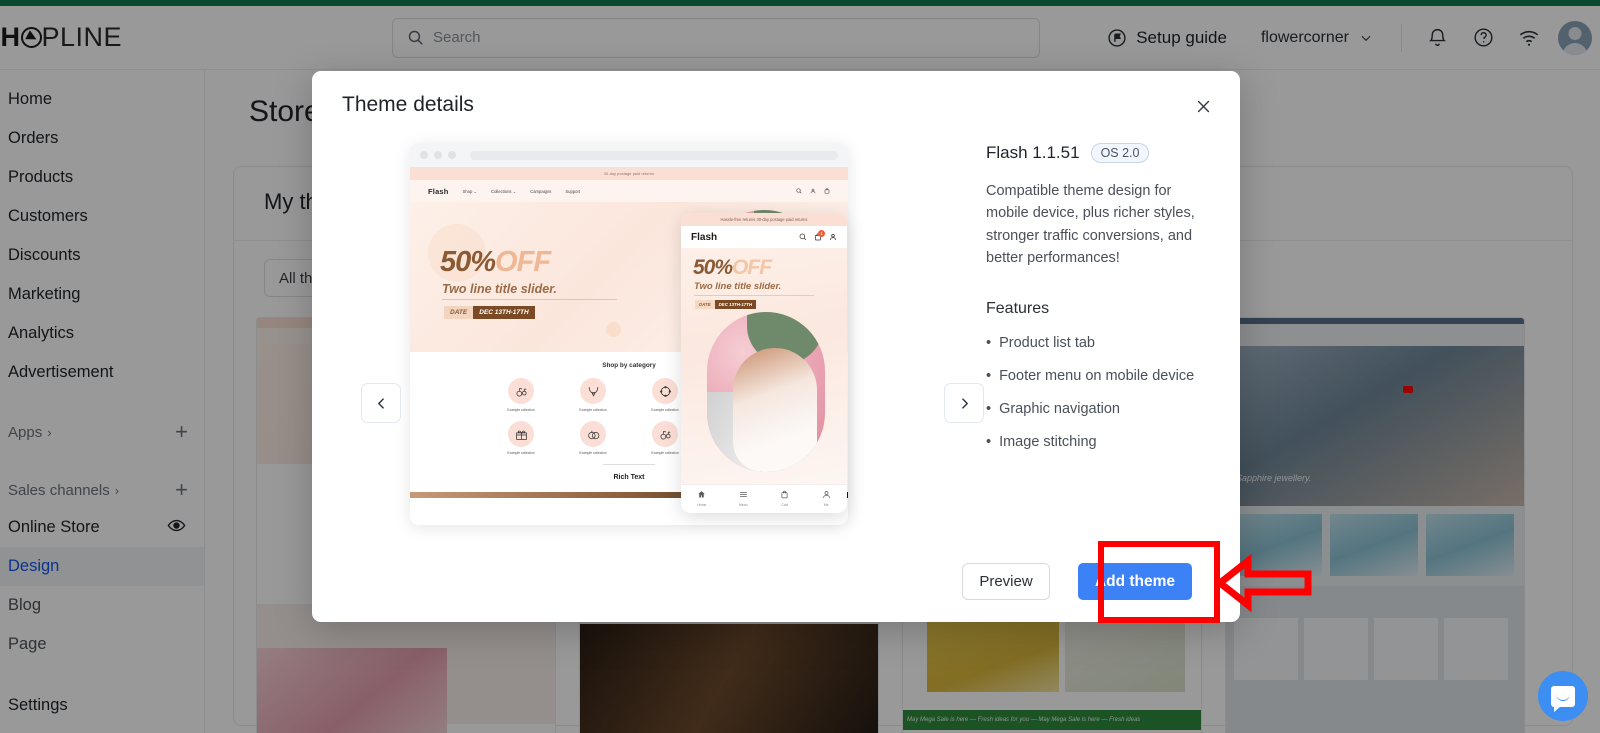 The image size is (1600, 733). Describe the element at coordinates (102, 605) in the screenshot. I see `sidebar-item-blog: Blog` at that location.